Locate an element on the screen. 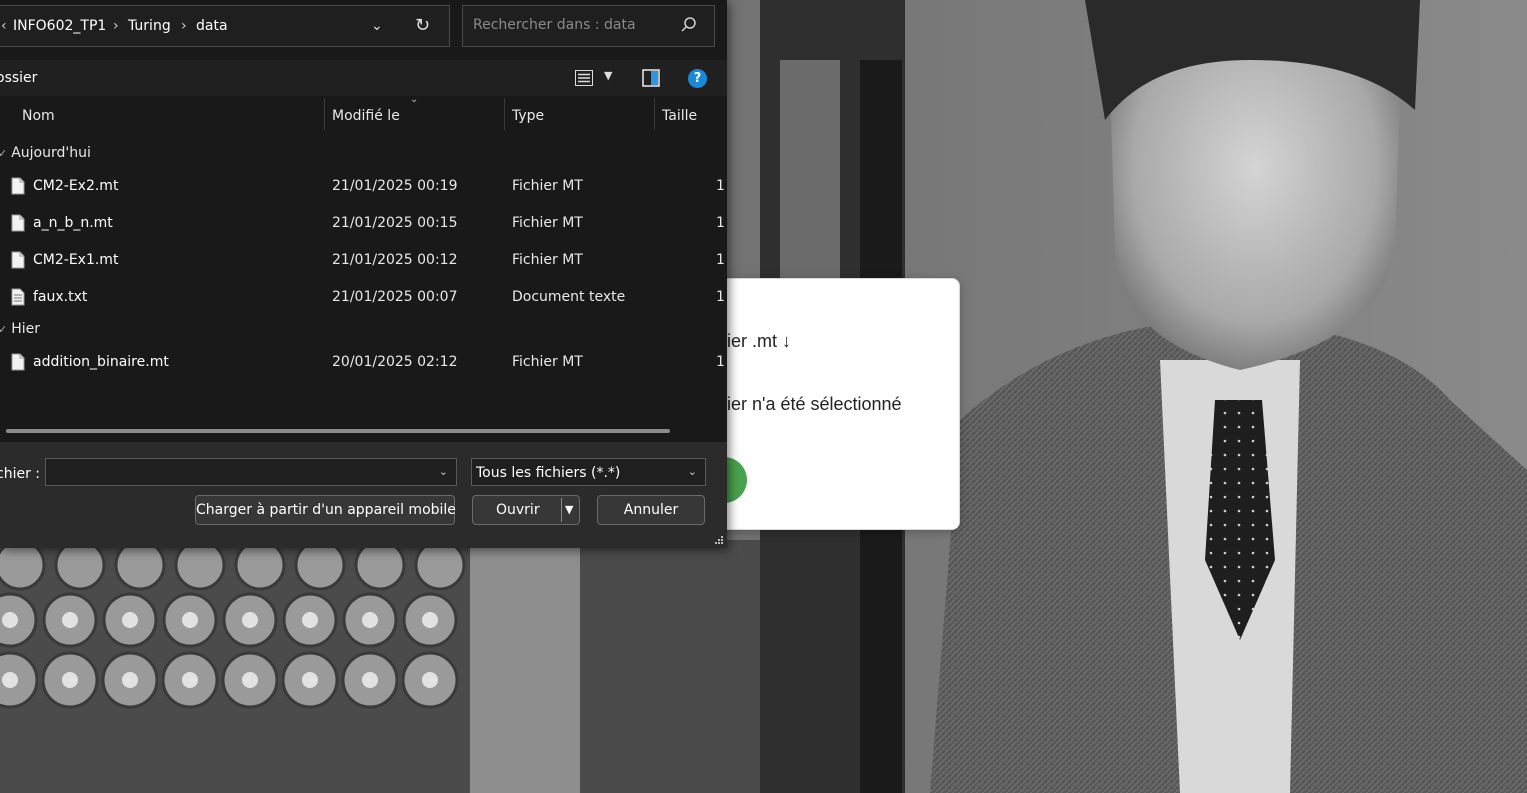  column-header-modified: Modifié le is located at coordinates (366, 116).